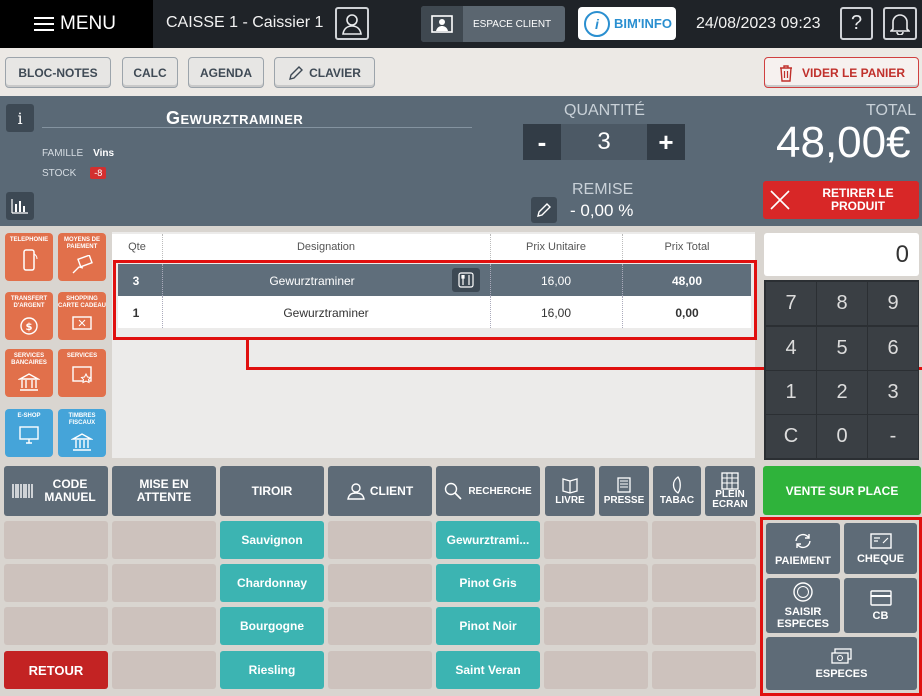 This screenshot has height=696, width=922. I want to click on menu-button: MENU, so click(76, 24).